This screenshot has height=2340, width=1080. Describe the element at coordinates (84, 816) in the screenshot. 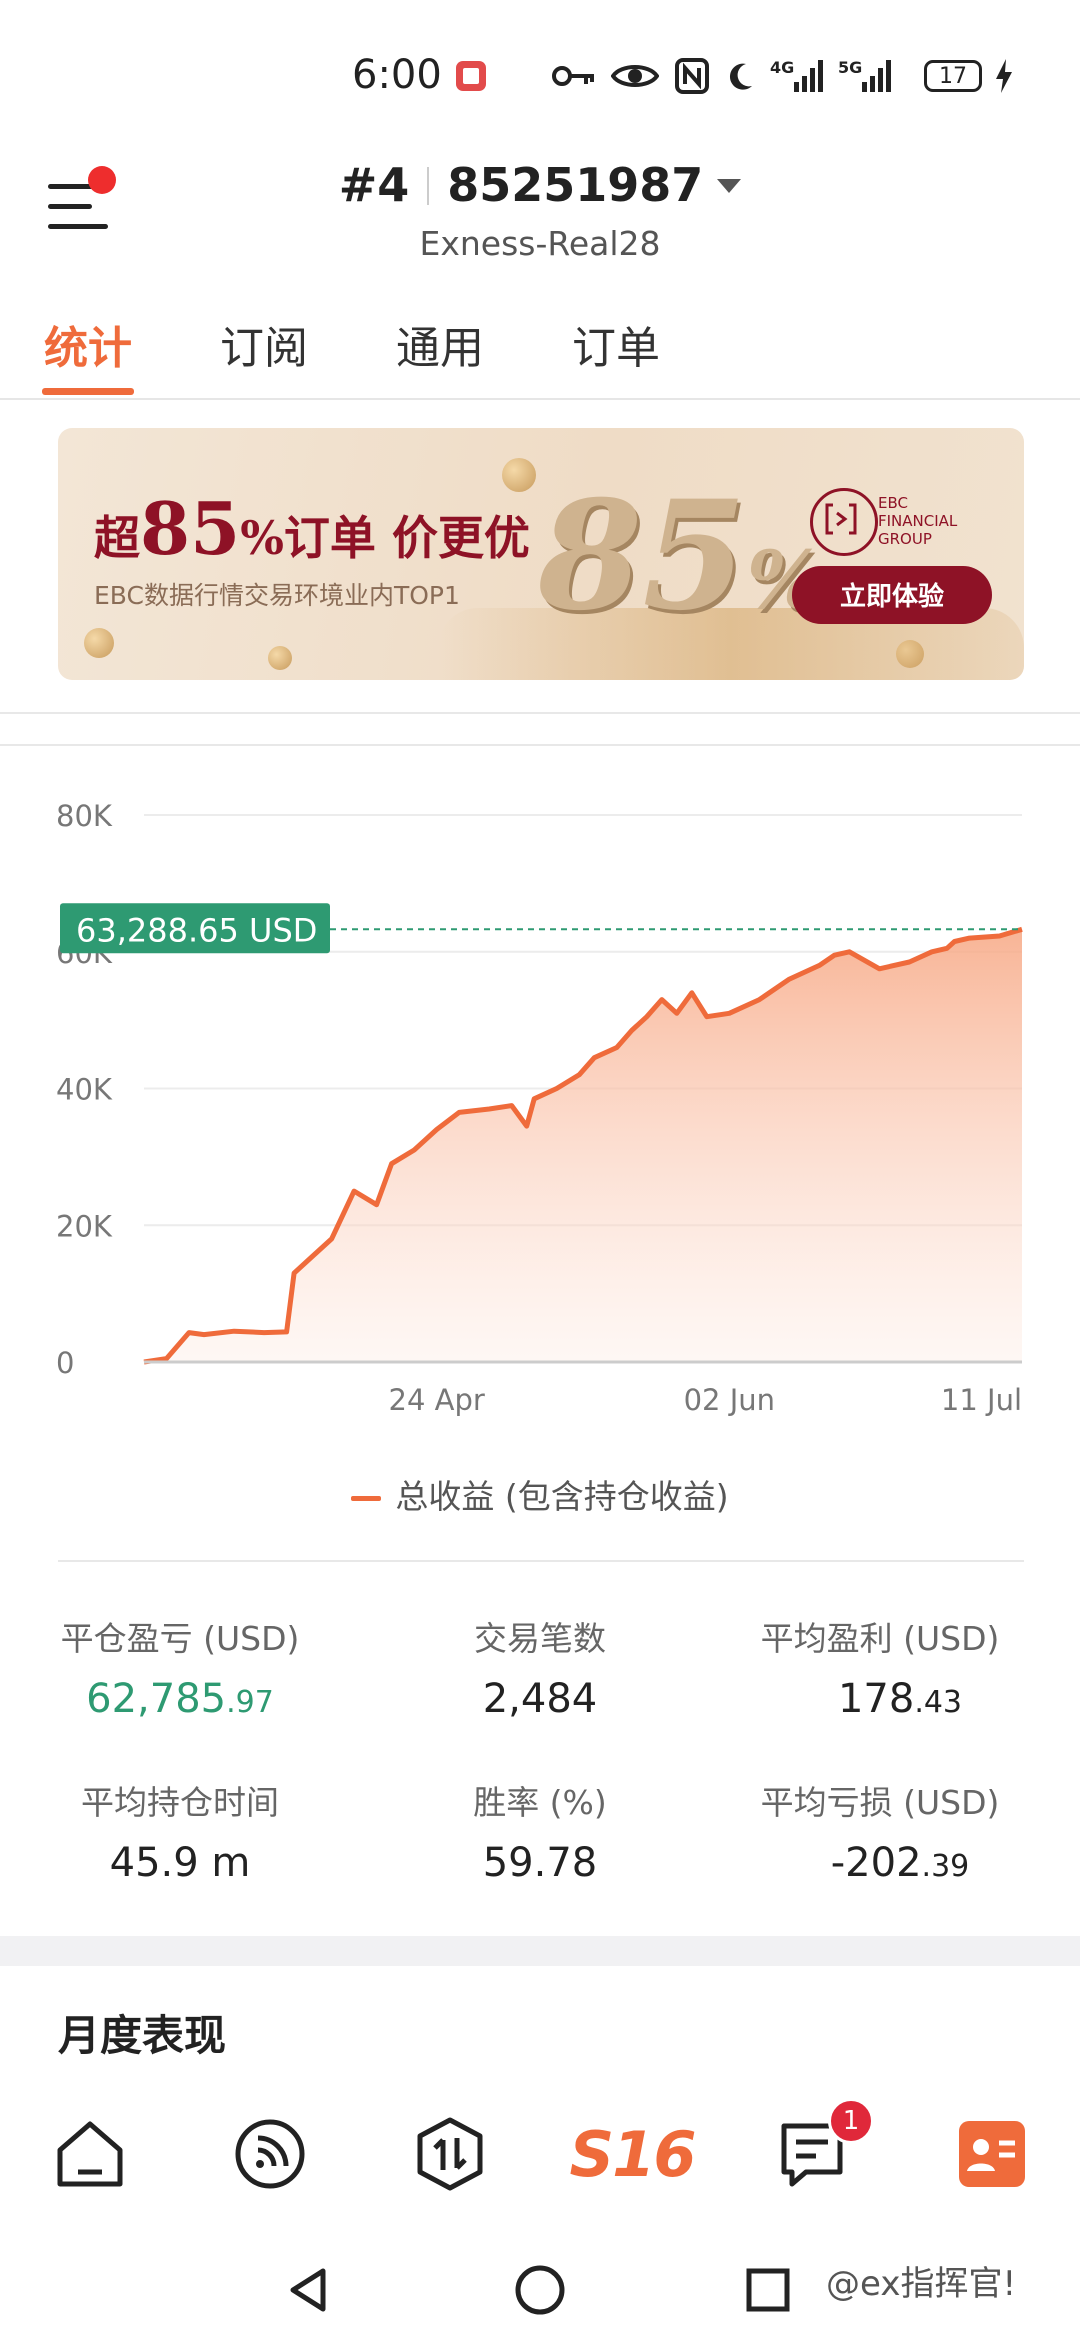

I see `y-tick-label: 80K` at that location.